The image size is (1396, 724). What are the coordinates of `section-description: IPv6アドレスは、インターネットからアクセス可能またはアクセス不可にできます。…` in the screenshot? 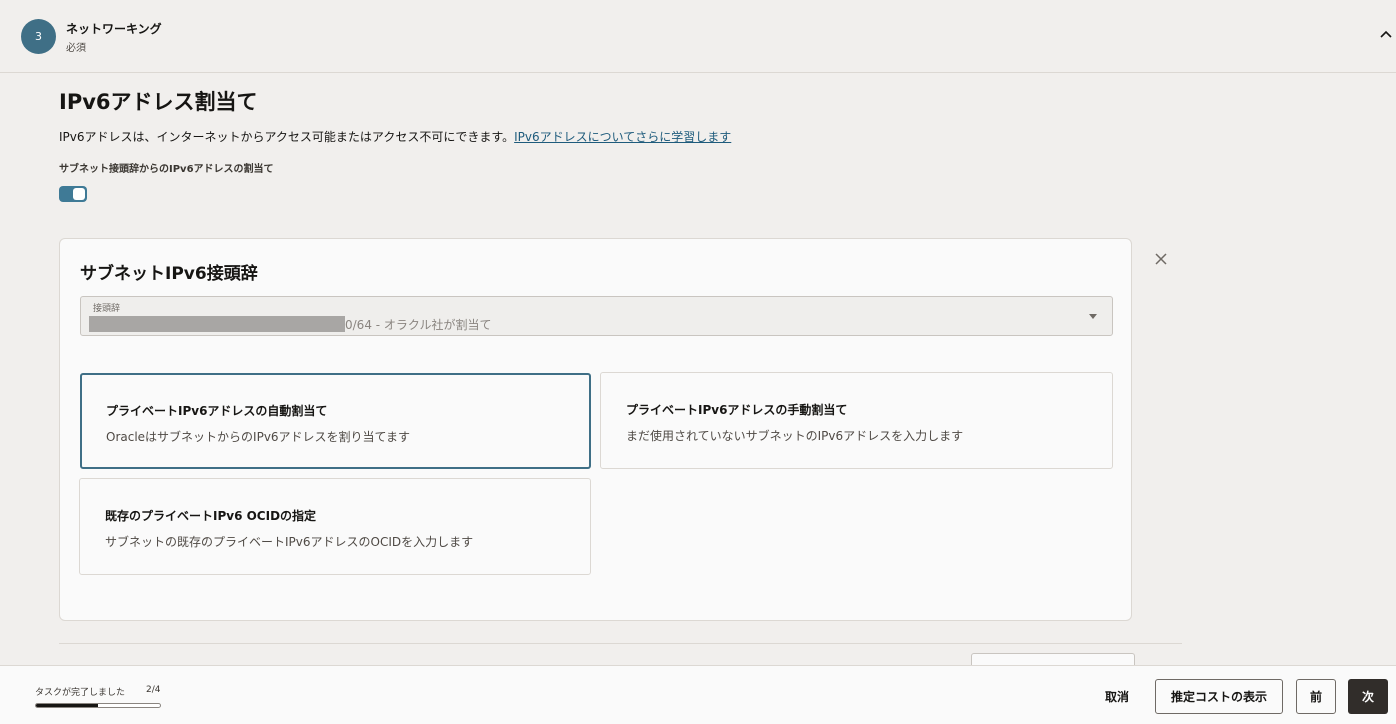 It's located at (395, 136).